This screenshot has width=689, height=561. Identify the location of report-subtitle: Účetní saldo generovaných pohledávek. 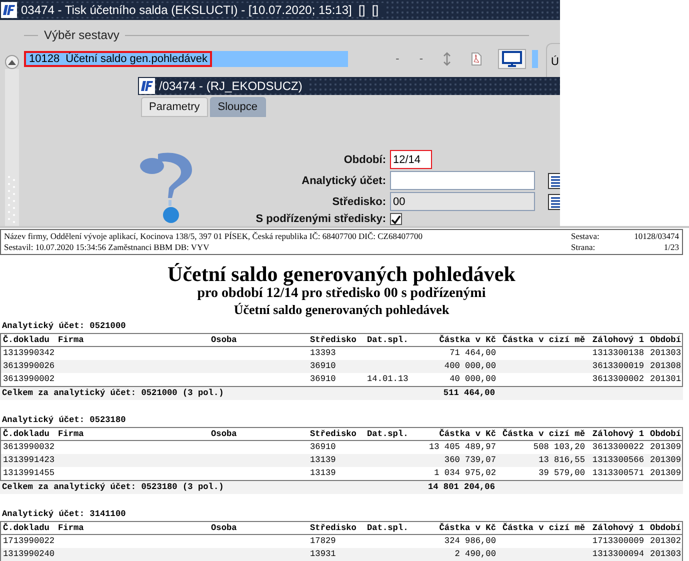
(341, 310).